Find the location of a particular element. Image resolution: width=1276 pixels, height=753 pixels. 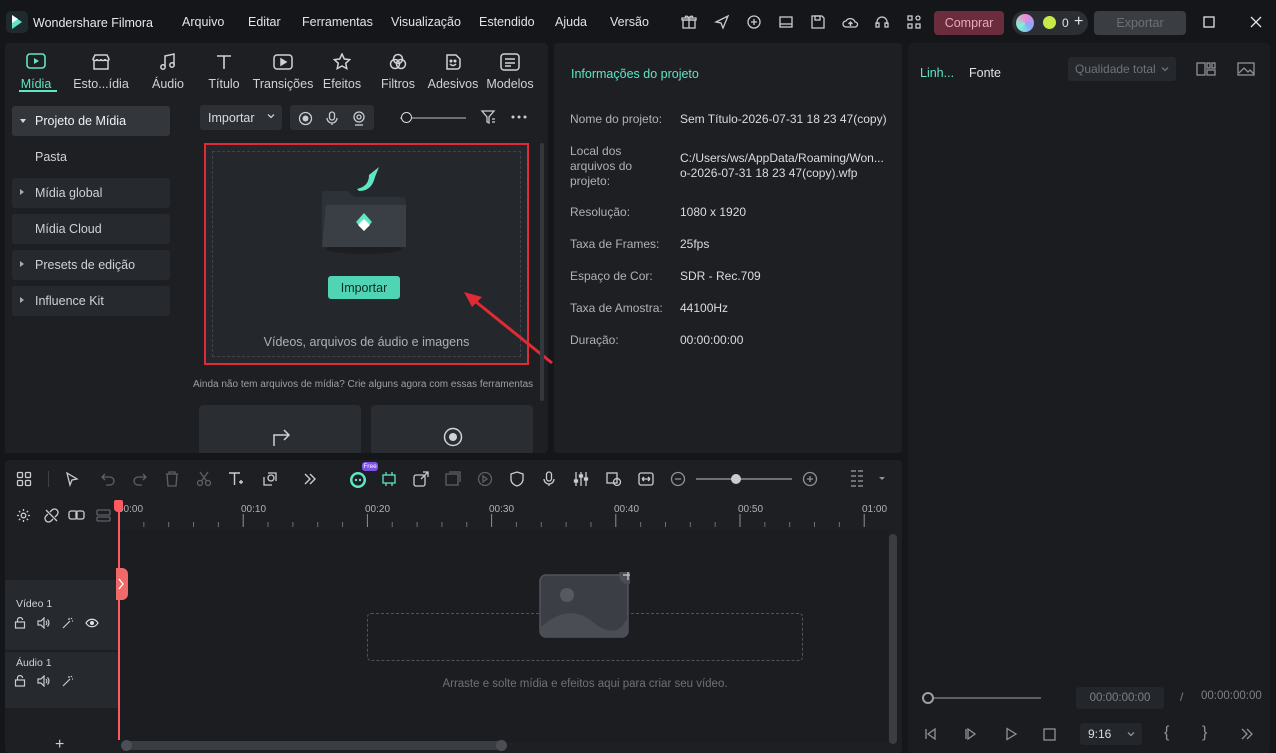

mark-in-icon: { is located at coordinates (1166, 733).